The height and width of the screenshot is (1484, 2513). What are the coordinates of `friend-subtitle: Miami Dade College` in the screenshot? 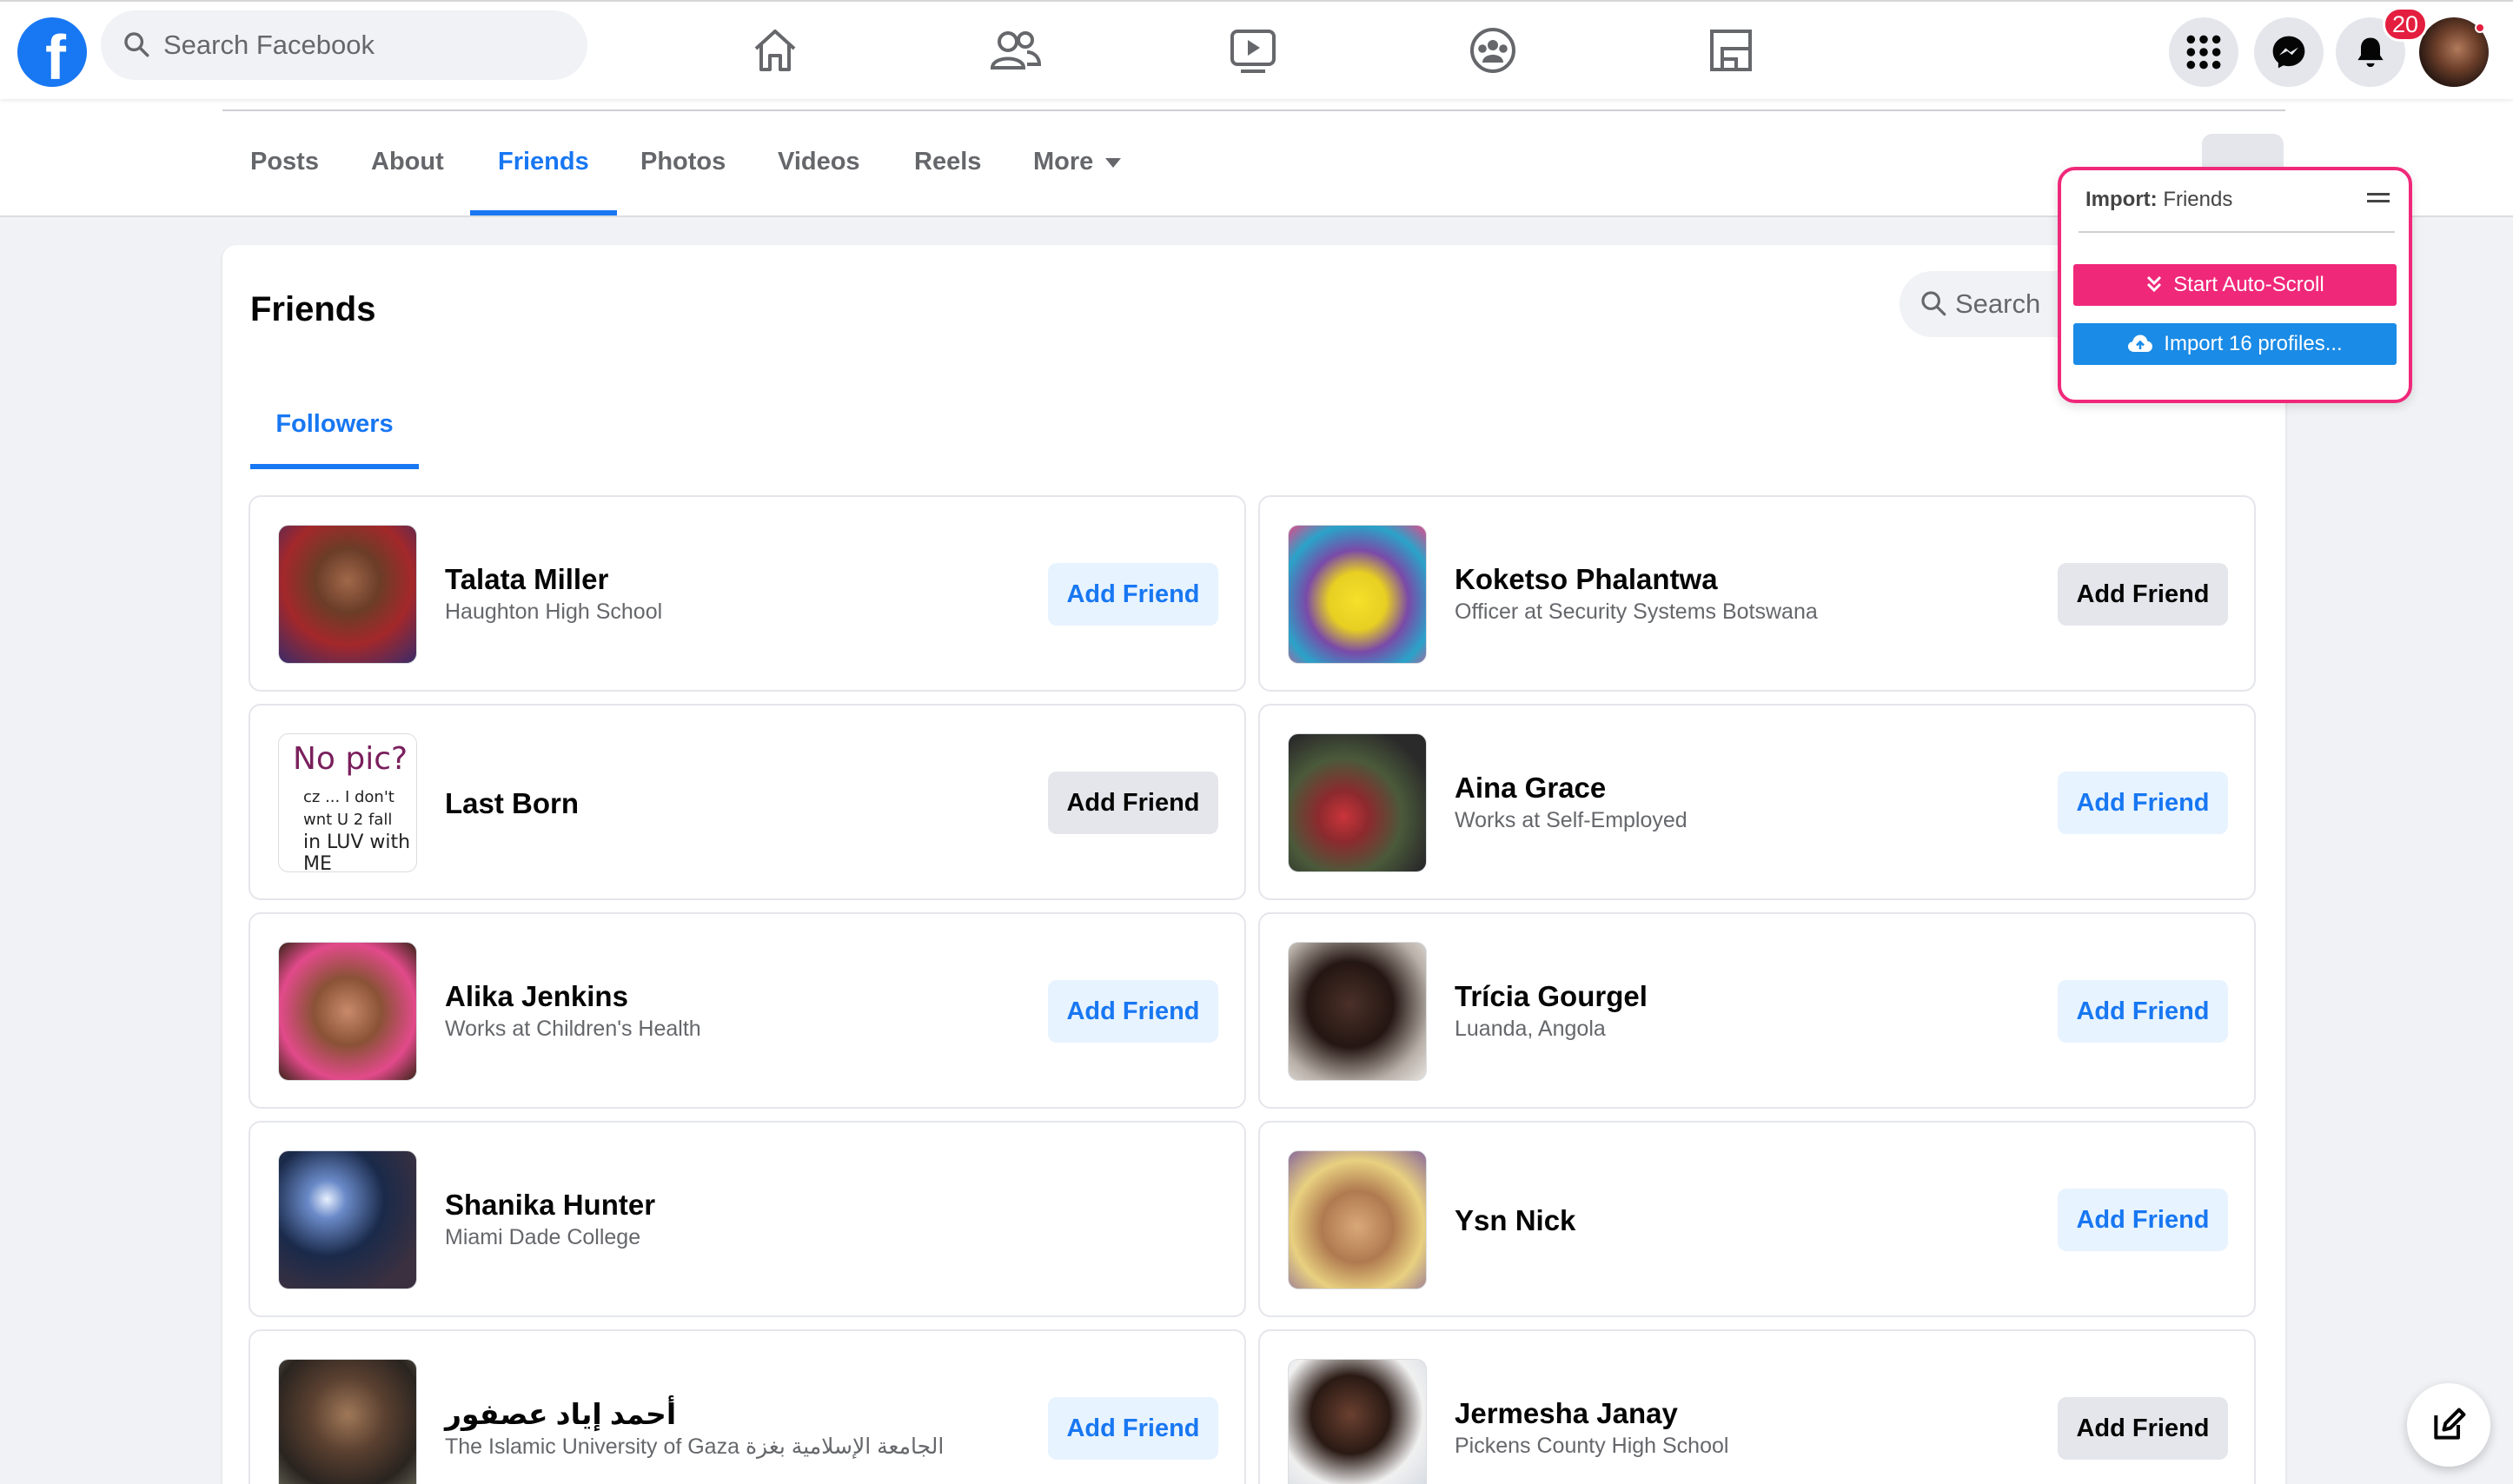 It's located at (543, 1237).